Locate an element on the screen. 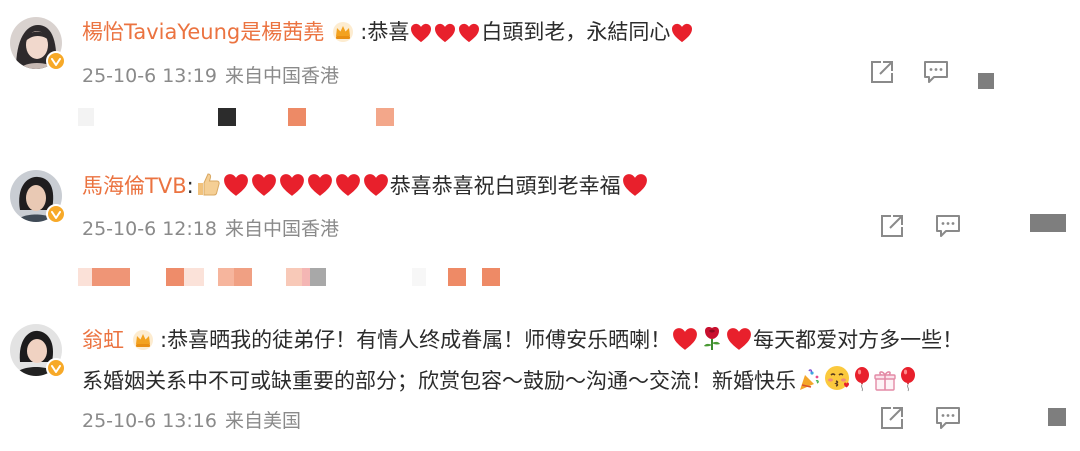 The height and width of the screenshot is (451, 1080). username-link: 翁虹 is located at coordinates (103, 340).